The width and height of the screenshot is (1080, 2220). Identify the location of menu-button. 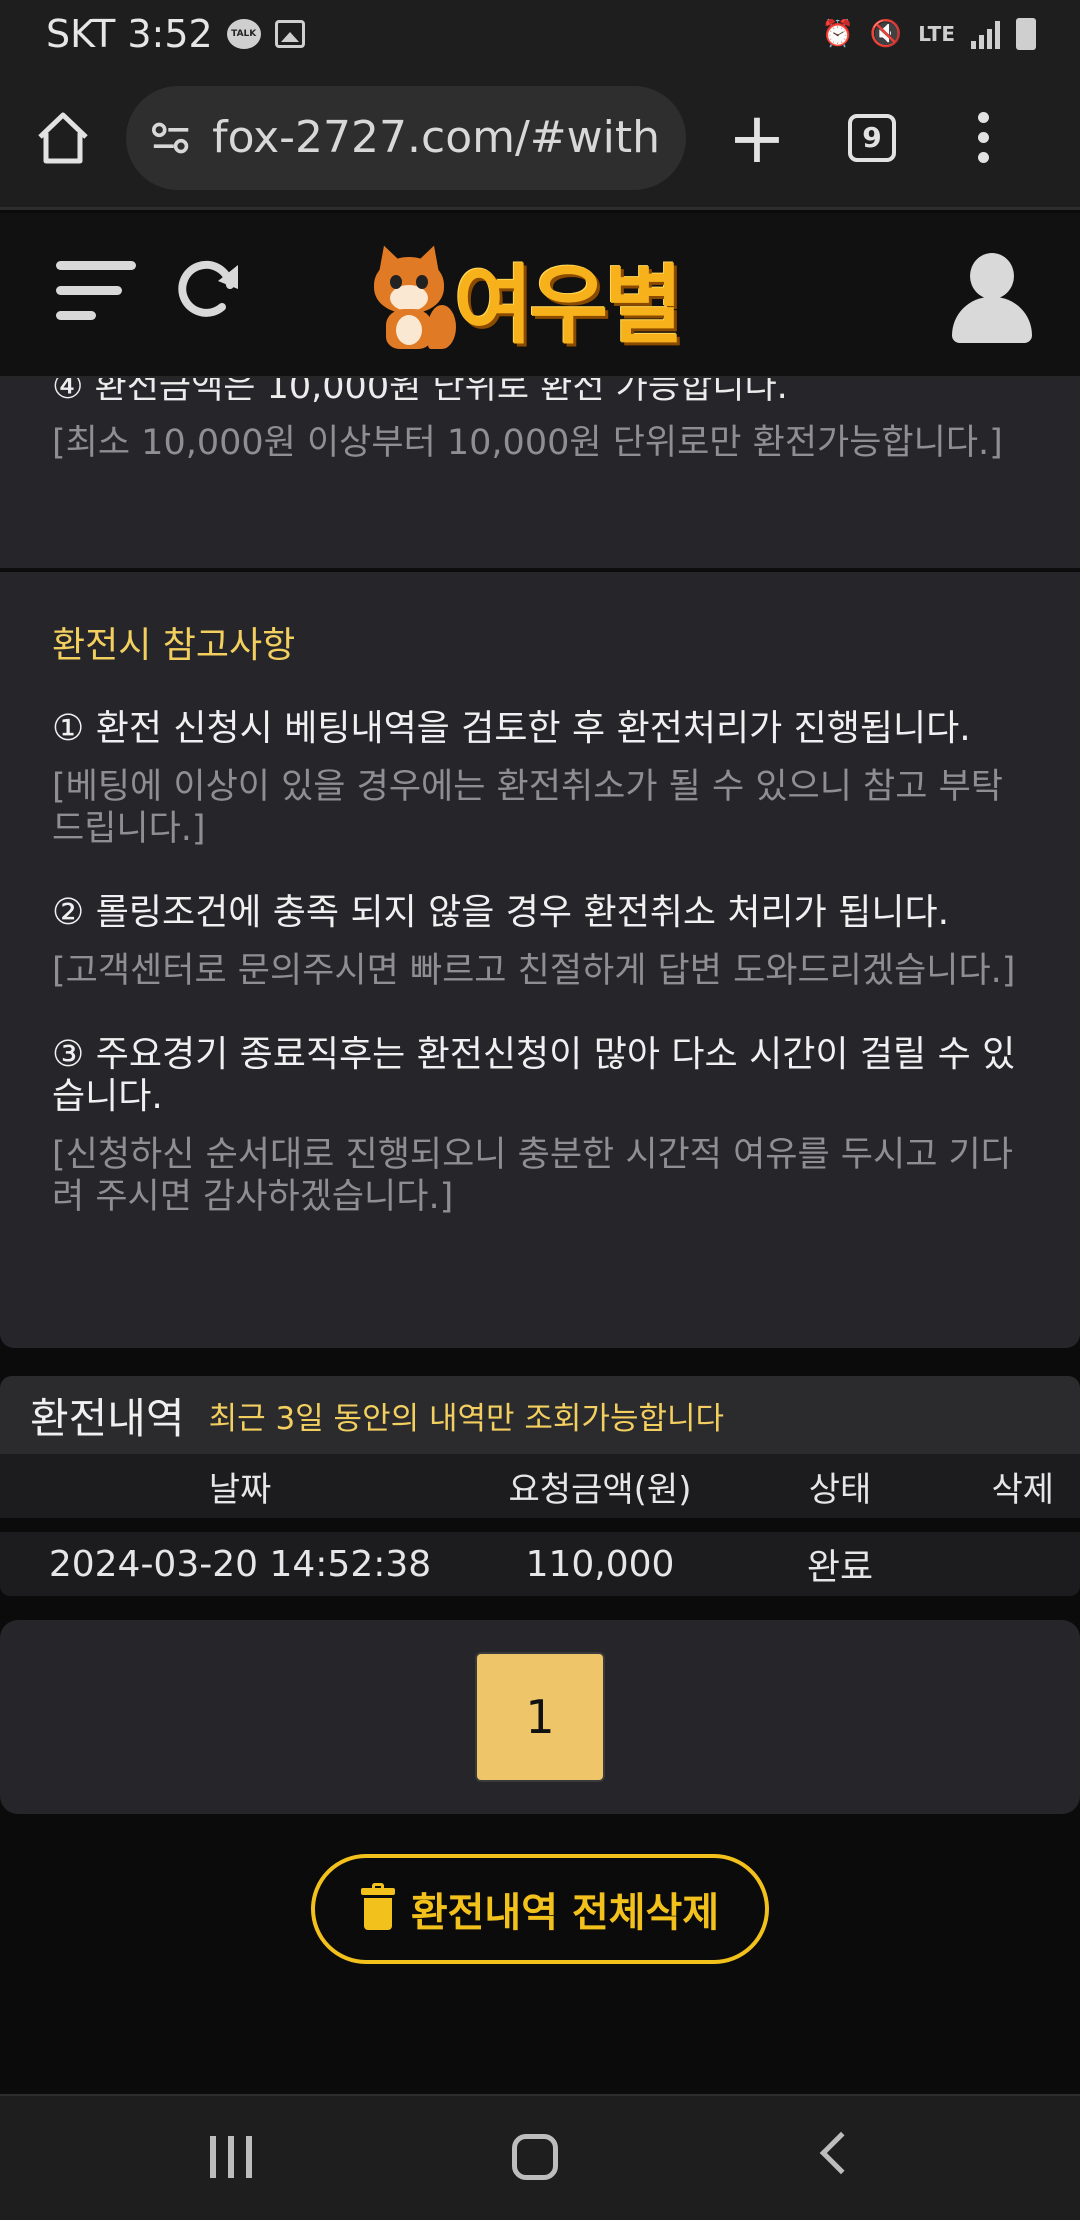
(96, 298).